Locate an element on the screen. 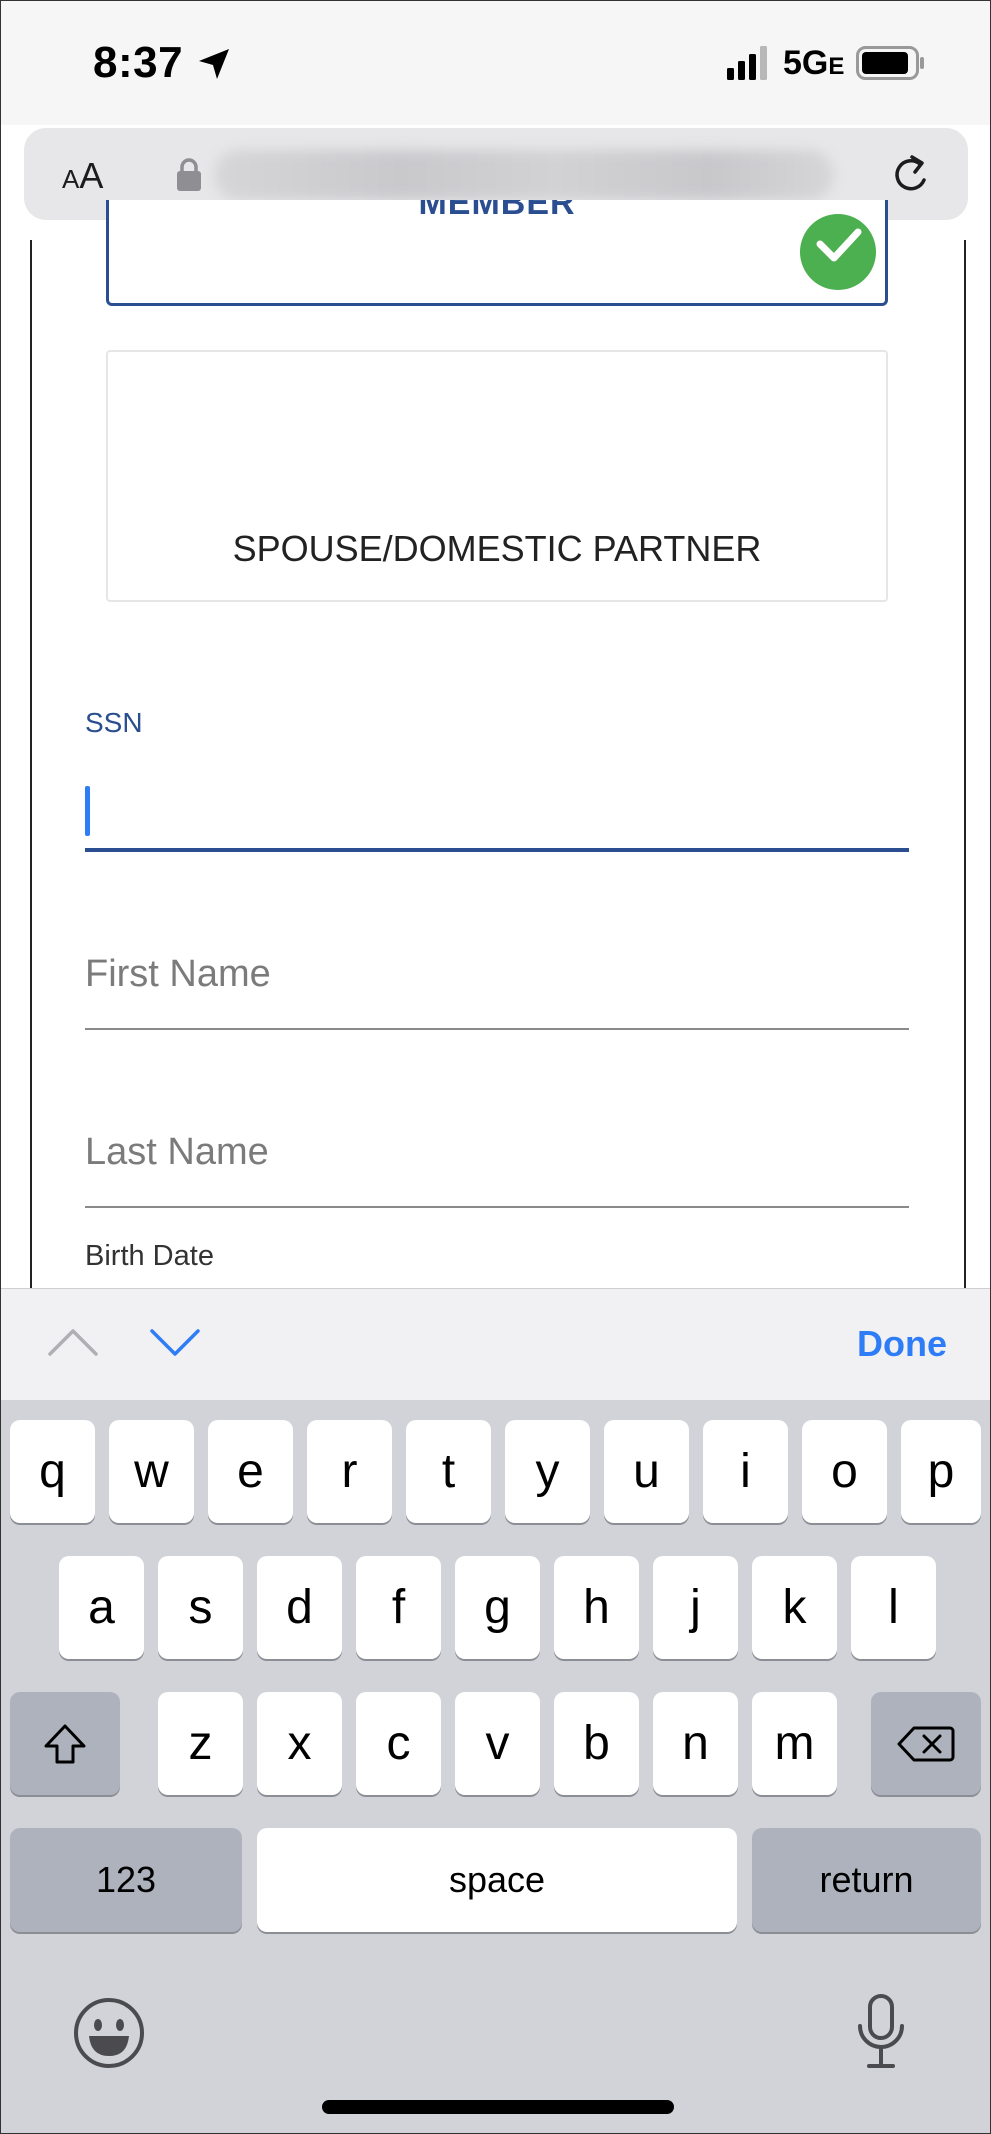 The image size is (991, 2134). done-button: Done is located at coordinates (902, 1344).